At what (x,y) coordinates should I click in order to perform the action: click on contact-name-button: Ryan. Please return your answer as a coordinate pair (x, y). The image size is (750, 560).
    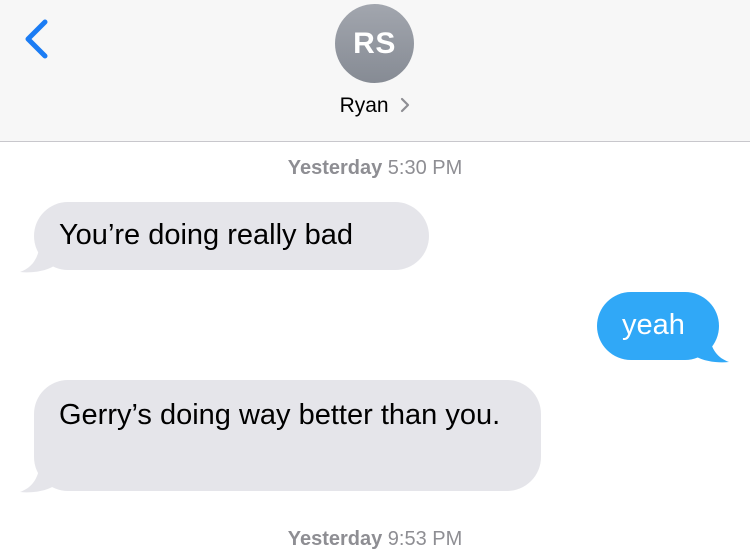
    Looking at the image, I should click on (375, 106).